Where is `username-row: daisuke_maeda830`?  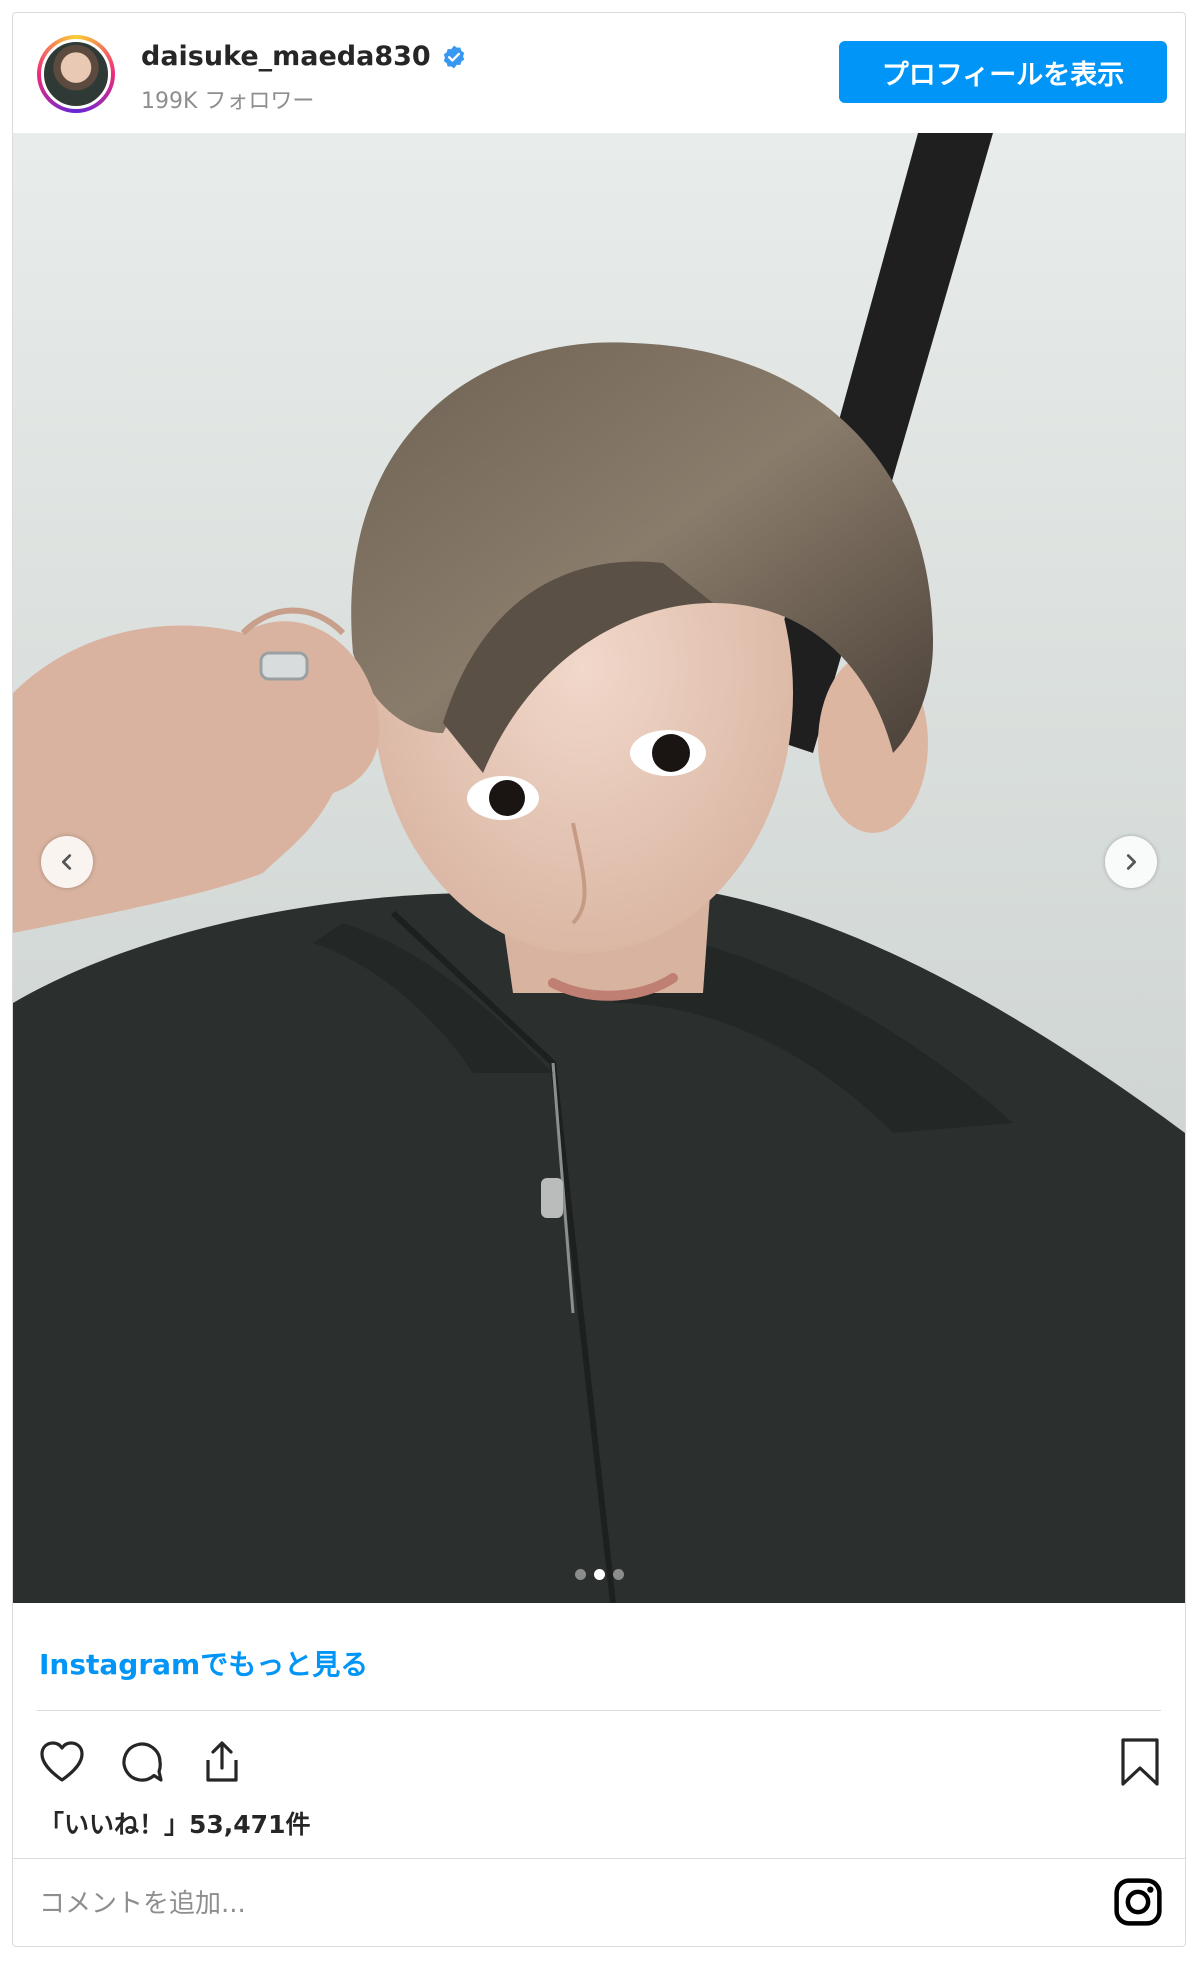 username-row: daisuke_maeda830 is located at coordinates (304, 56).